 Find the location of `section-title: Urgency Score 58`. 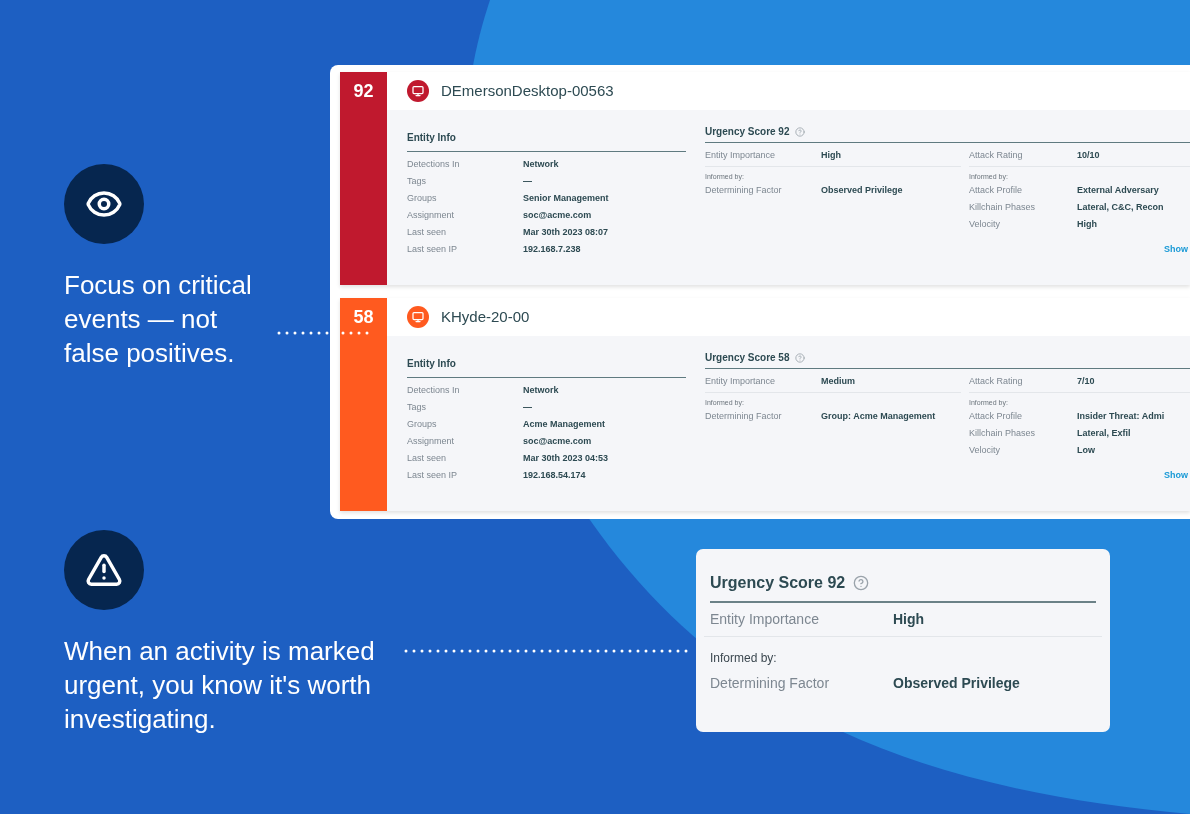

section-title: Urgency Score 58 is located at coordinates (747, 358).